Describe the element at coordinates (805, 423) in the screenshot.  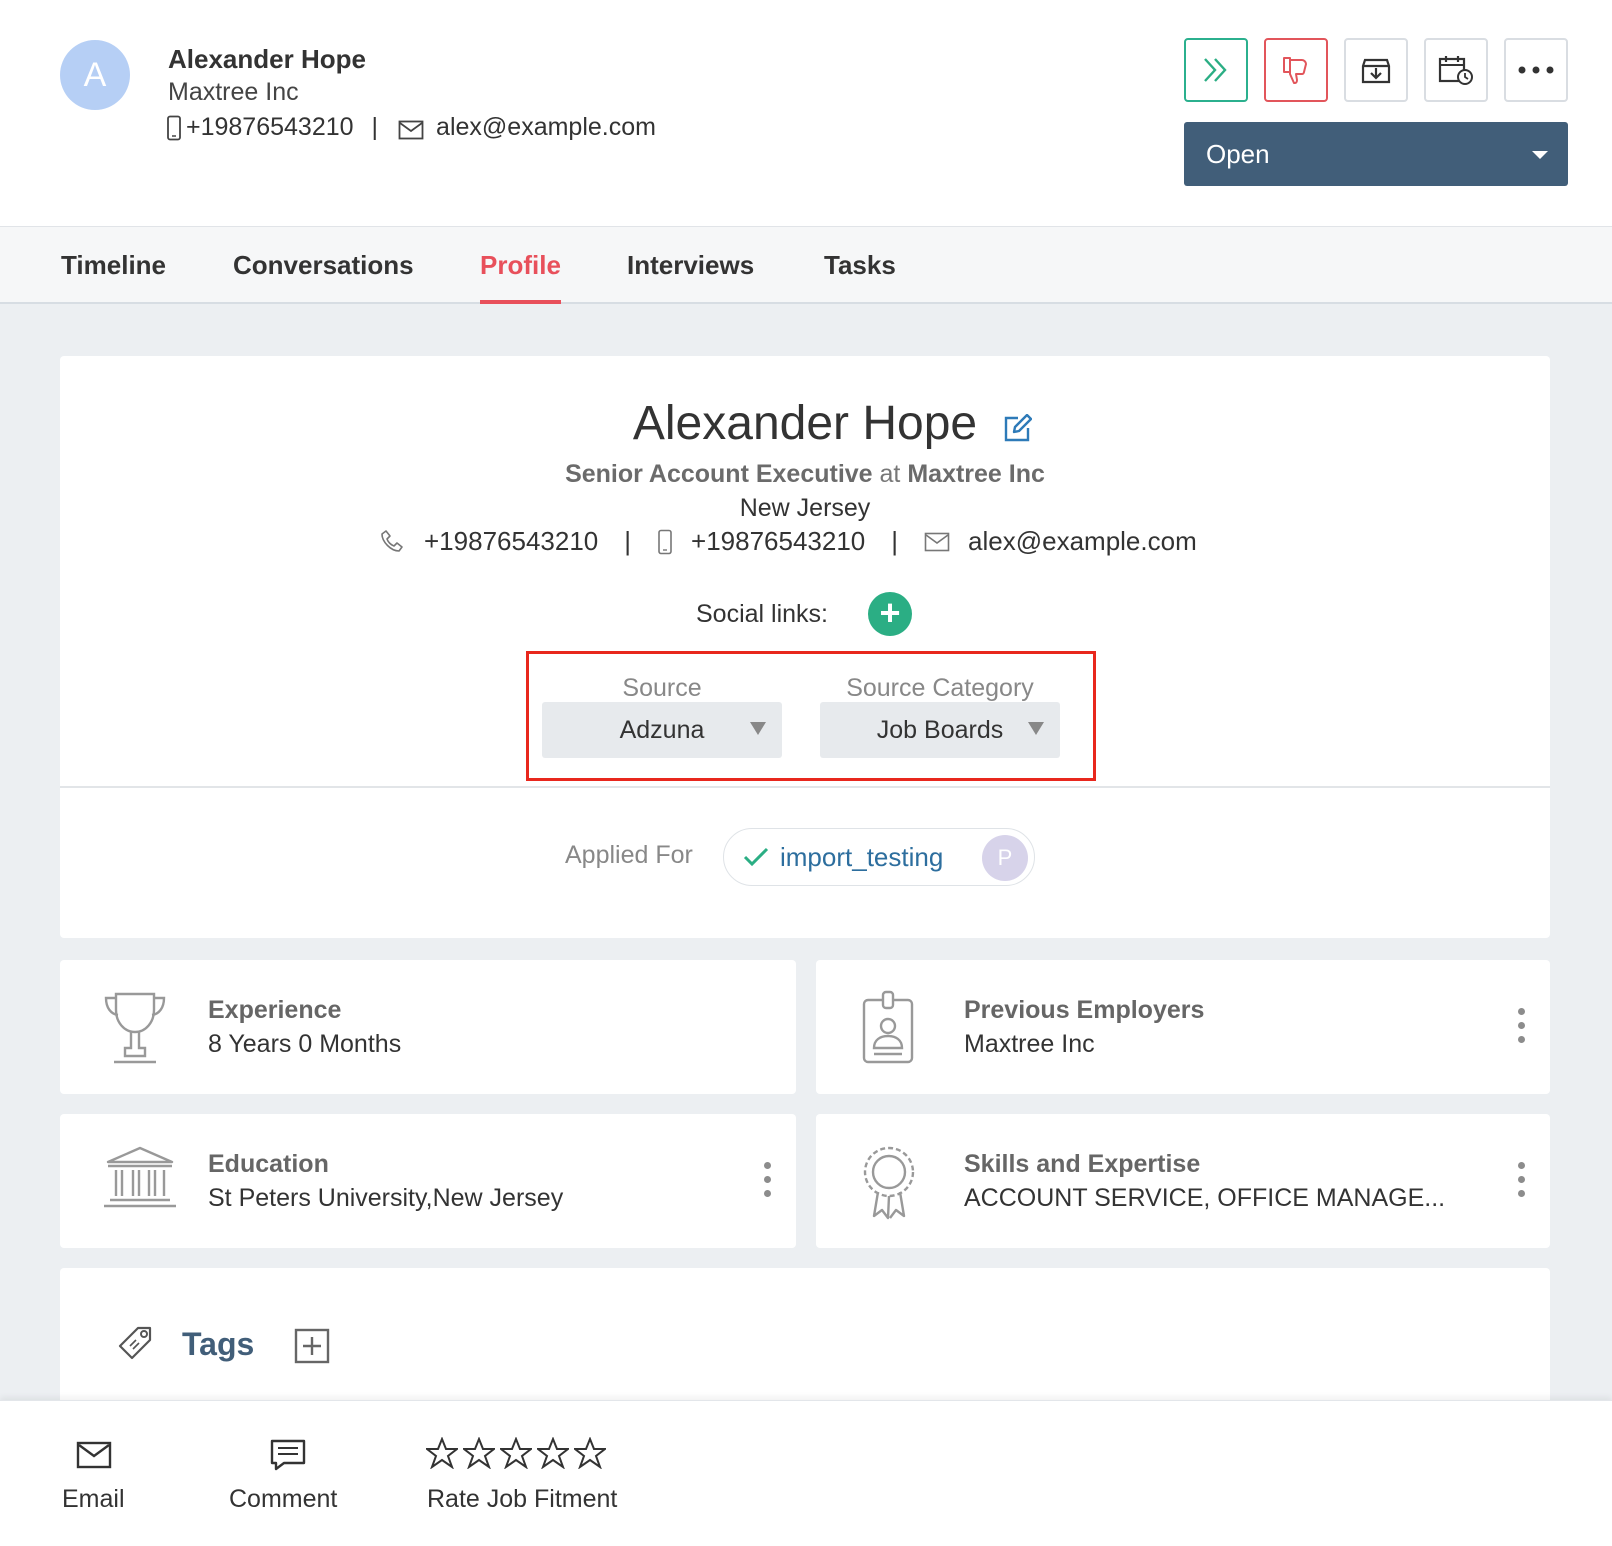
I see `profile-name: Alexander Hope` at that location.